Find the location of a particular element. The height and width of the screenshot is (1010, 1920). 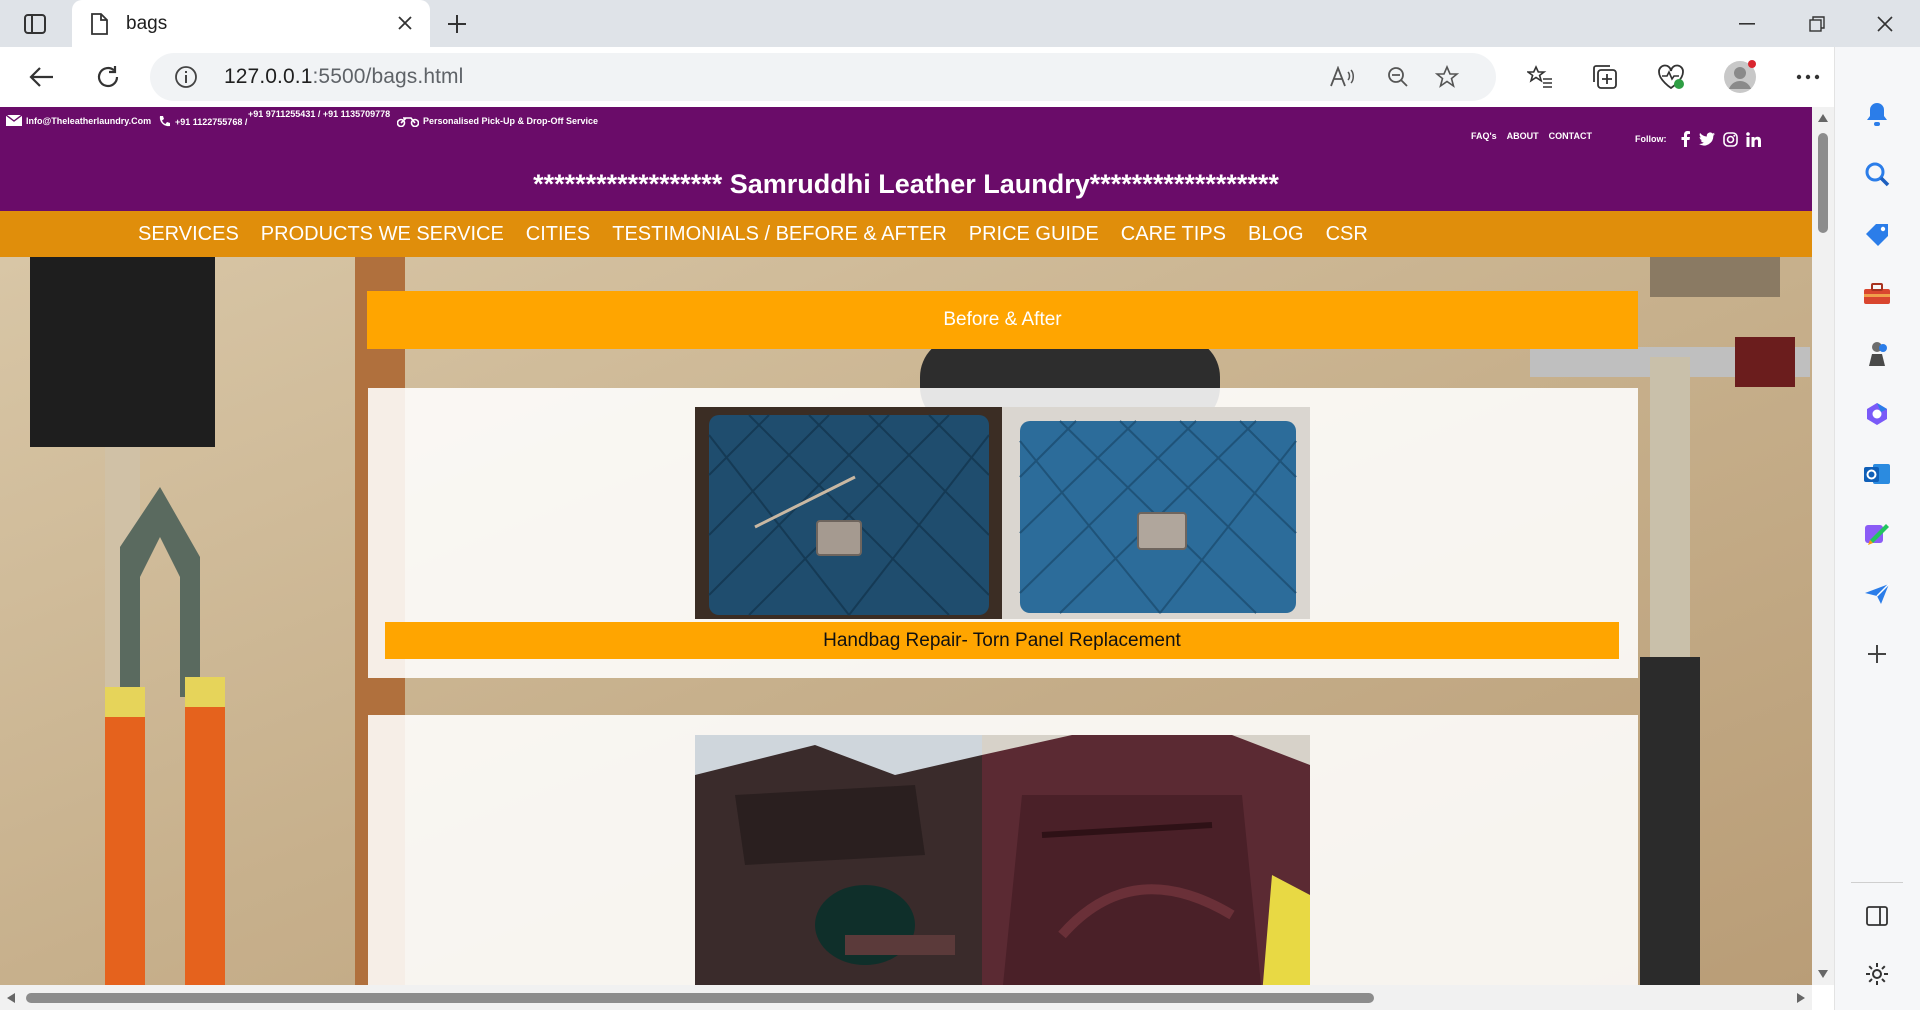

nav-price-guide: PRICE GUIDE is located at coordinates (1034, 234).